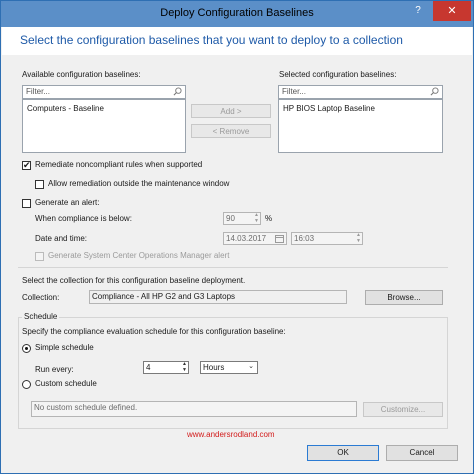 The height and width of the screenshot is (474, 474). I want to click on close-button: ✕, so click(452, 11).